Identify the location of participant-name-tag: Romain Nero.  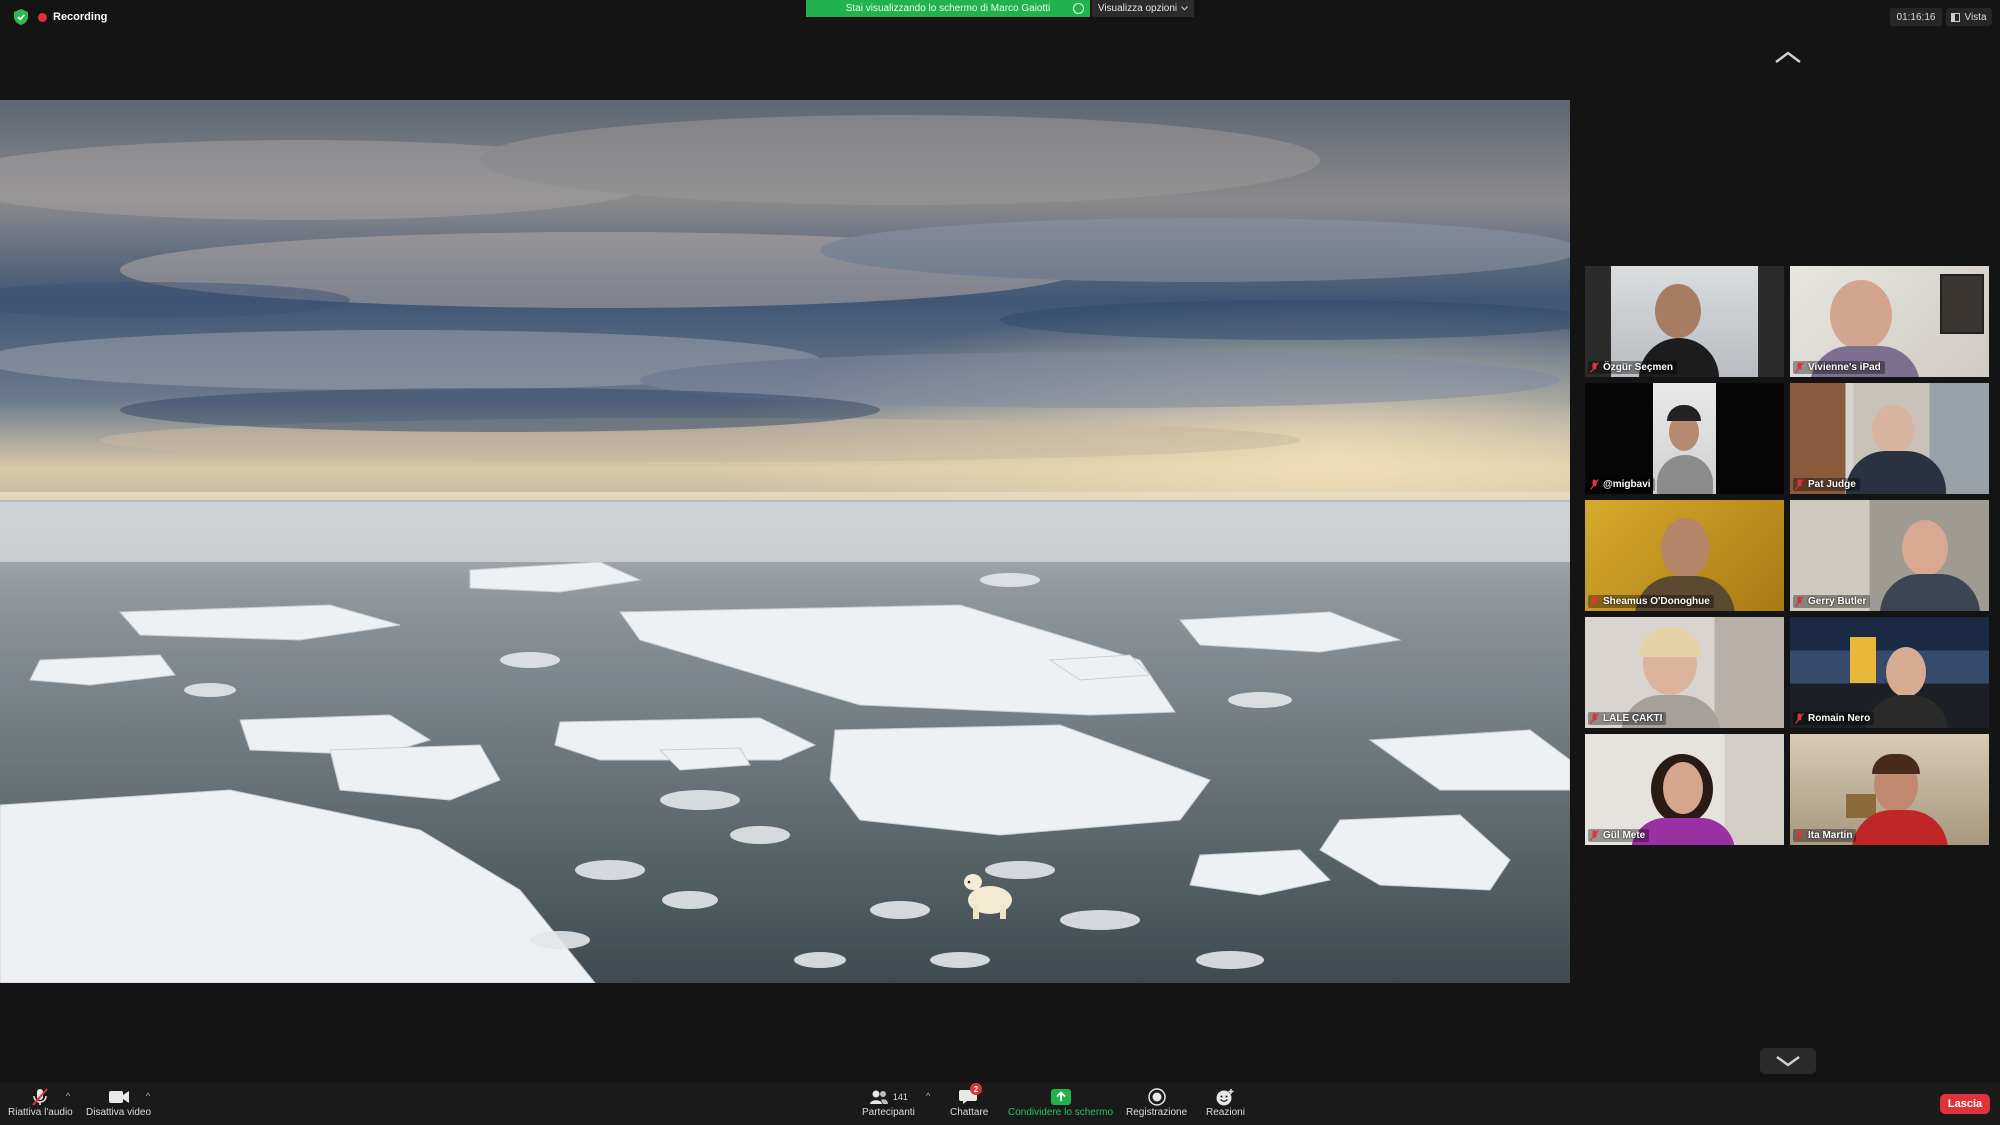
(1834, 718).